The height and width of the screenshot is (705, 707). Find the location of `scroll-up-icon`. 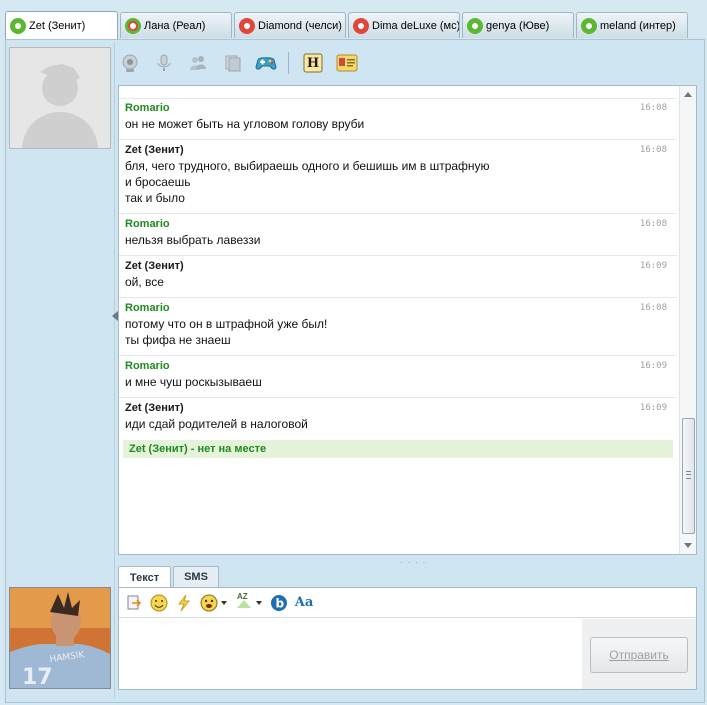

scroll-up-icon is located at coordinates (688, 94).